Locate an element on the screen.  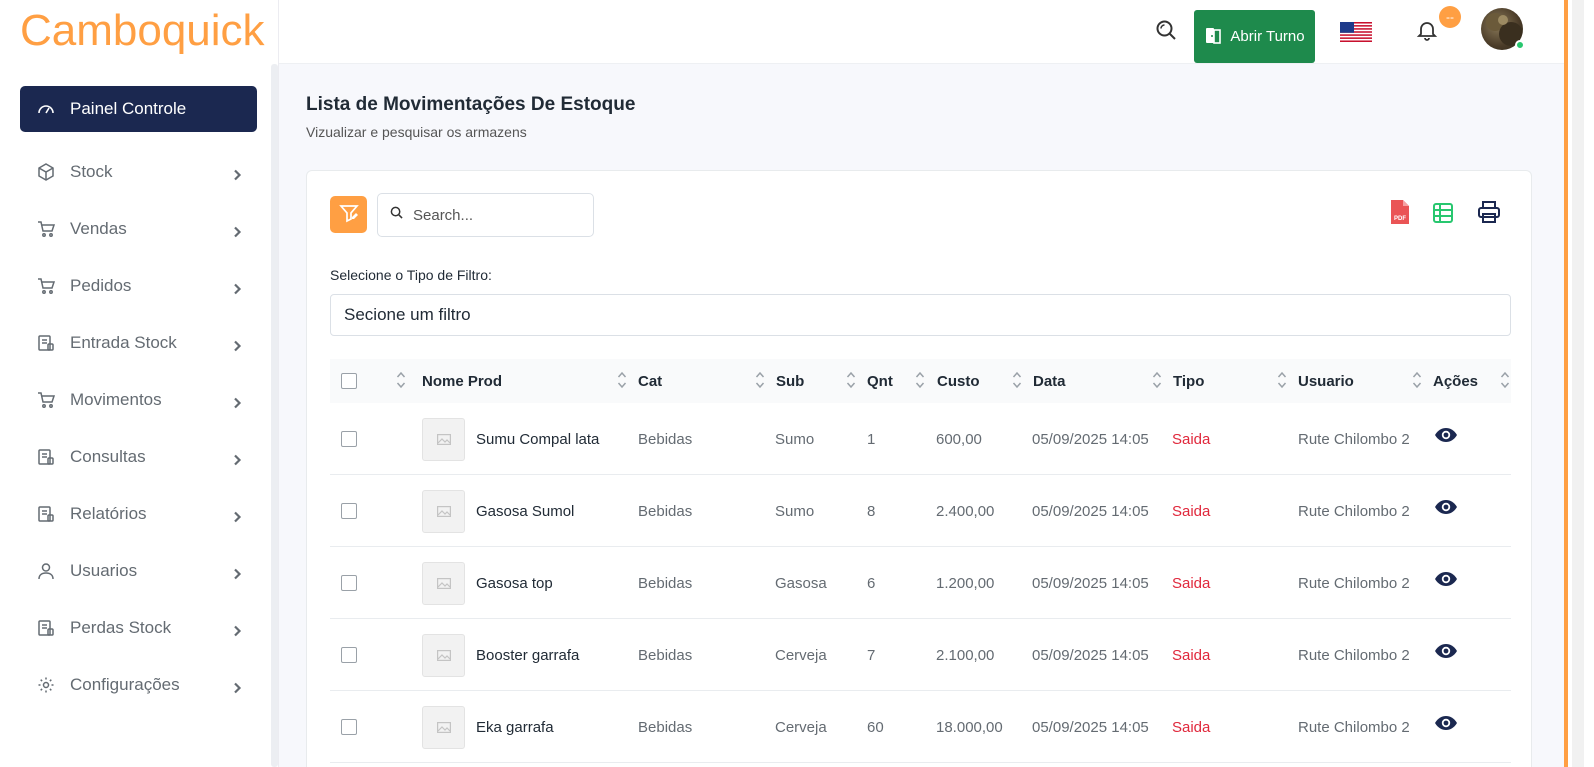
cell-product-name: Gasosa top is located at coordinates (514, 583).